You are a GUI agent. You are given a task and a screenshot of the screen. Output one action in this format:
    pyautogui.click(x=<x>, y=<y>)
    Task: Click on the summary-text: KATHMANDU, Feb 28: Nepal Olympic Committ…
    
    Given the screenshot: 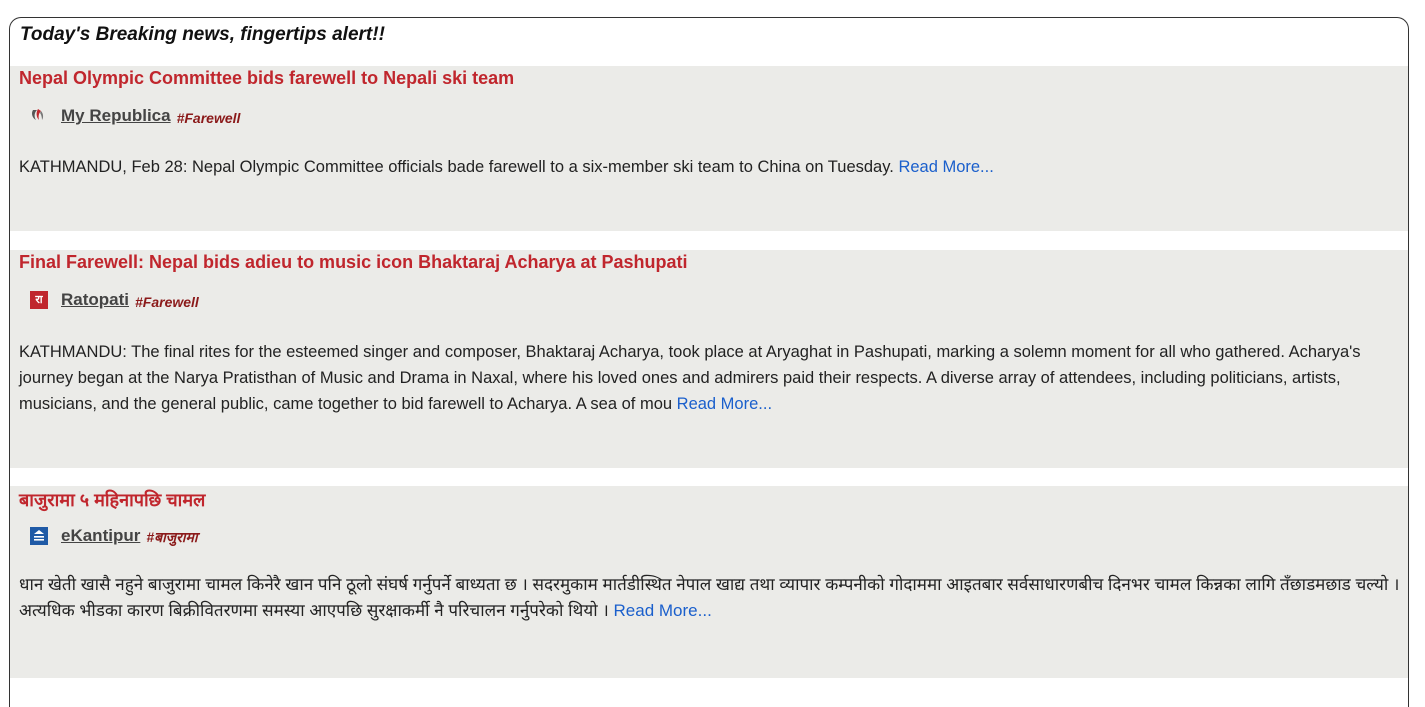 What is the action you would take?
    pyautogui.click(x=456, y=167)
    